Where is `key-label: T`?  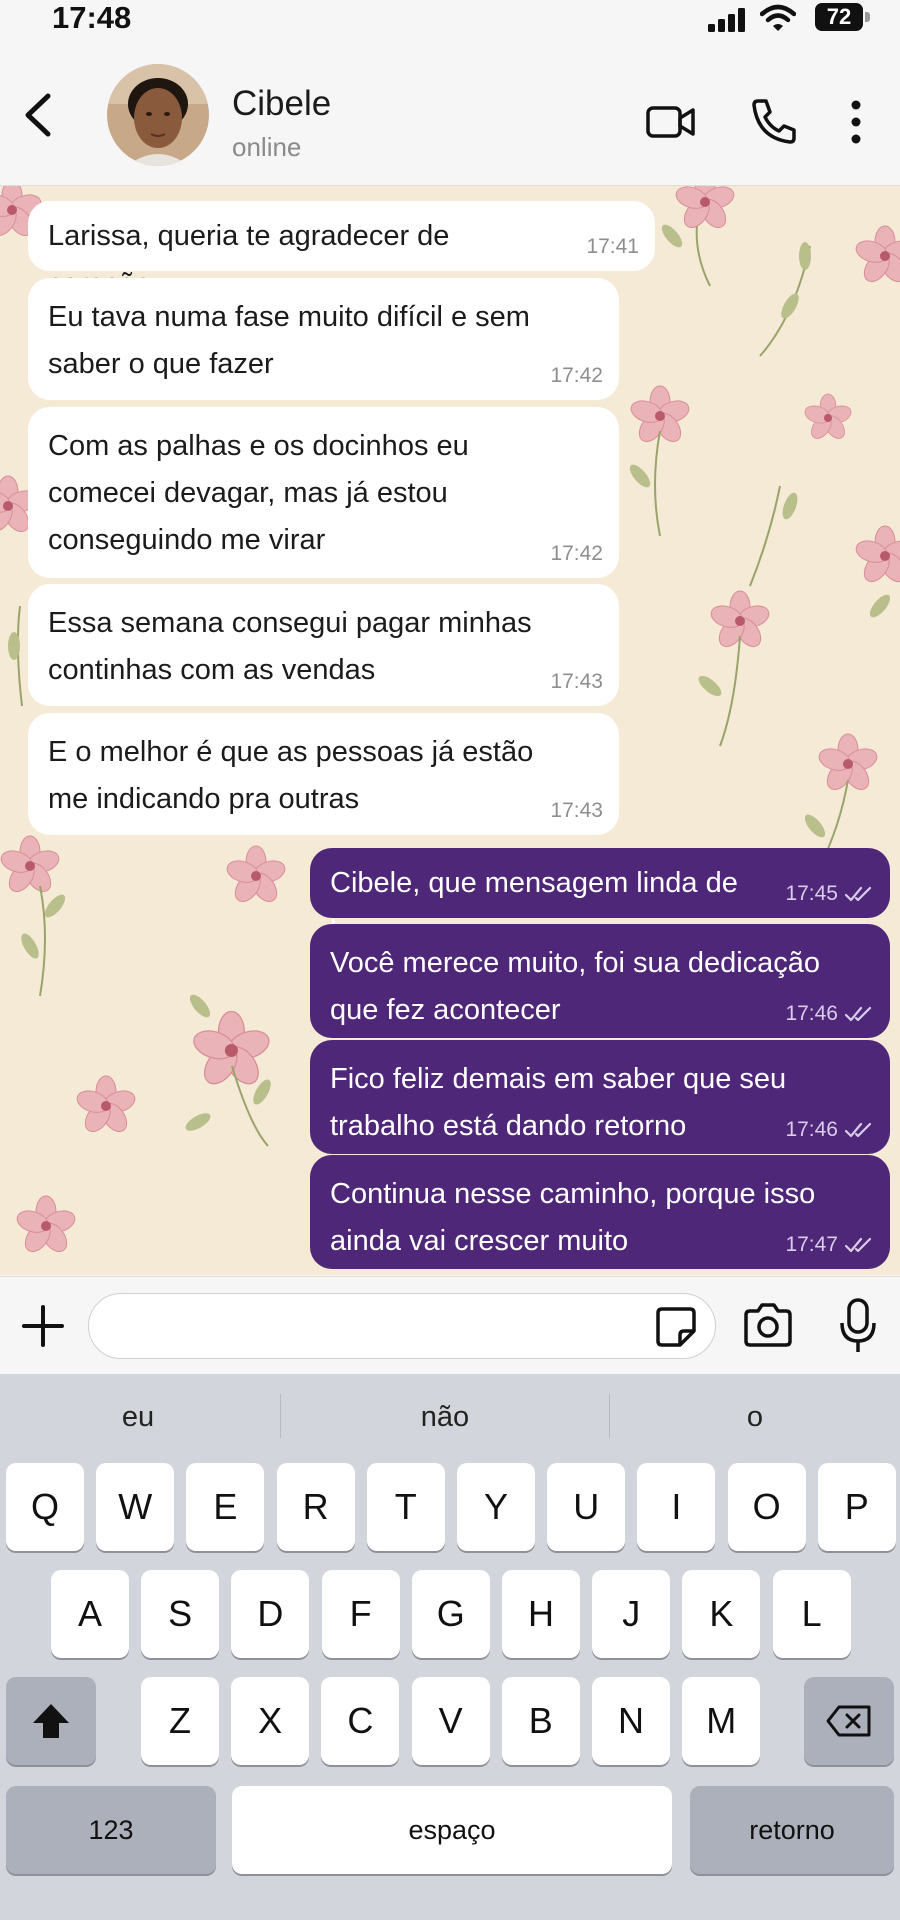
key-label: T is located at coordinates (405, 1506).